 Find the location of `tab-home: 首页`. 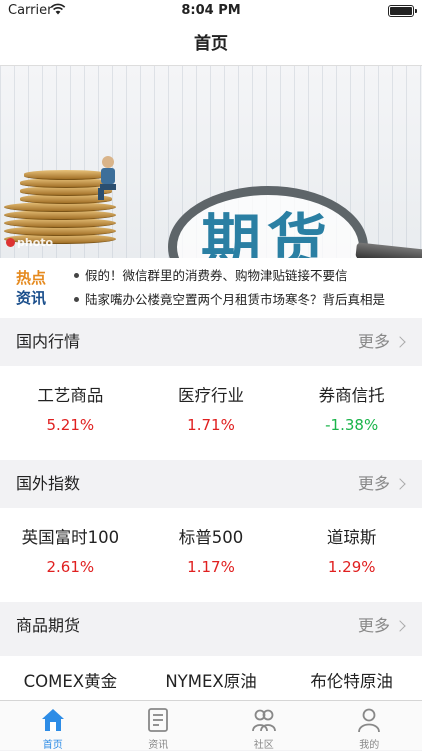

tab-home: 首页 is located at coordinates (53, 725).